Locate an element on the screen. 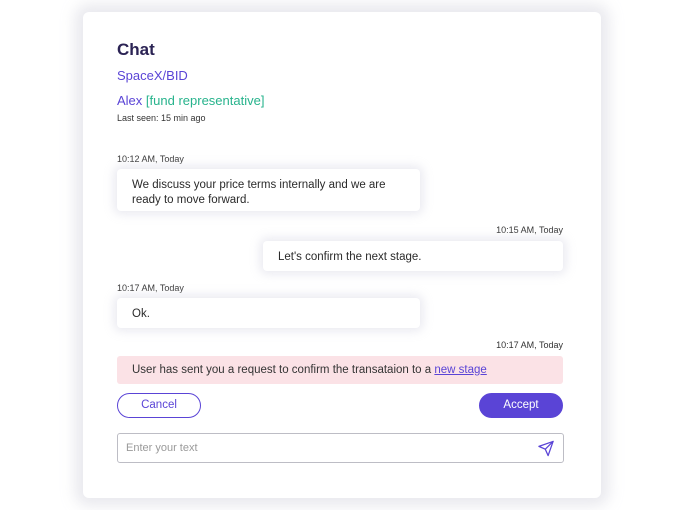 This screenshot has width=682, height=510. contact-info: Alex [fund representative] is located at coordinates (190, 100).